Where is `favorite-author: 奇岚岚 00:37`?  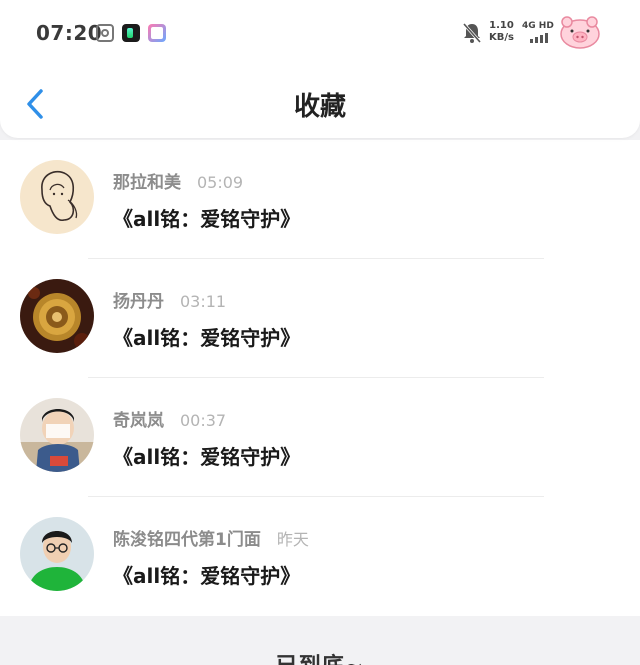 favorite-author: 奇岚岚 00:37 is located at coordinates (169, 418).